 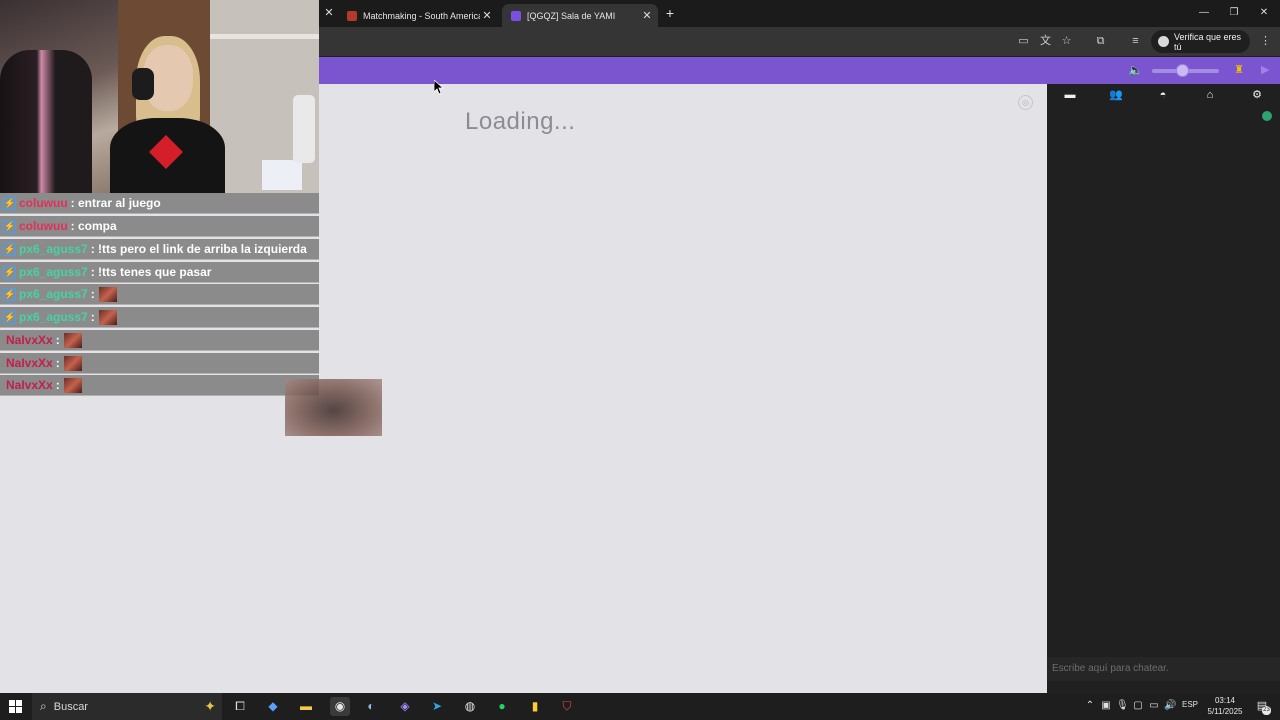 I want to click on restore-icon: ❐, so click(x=1234, y=13).